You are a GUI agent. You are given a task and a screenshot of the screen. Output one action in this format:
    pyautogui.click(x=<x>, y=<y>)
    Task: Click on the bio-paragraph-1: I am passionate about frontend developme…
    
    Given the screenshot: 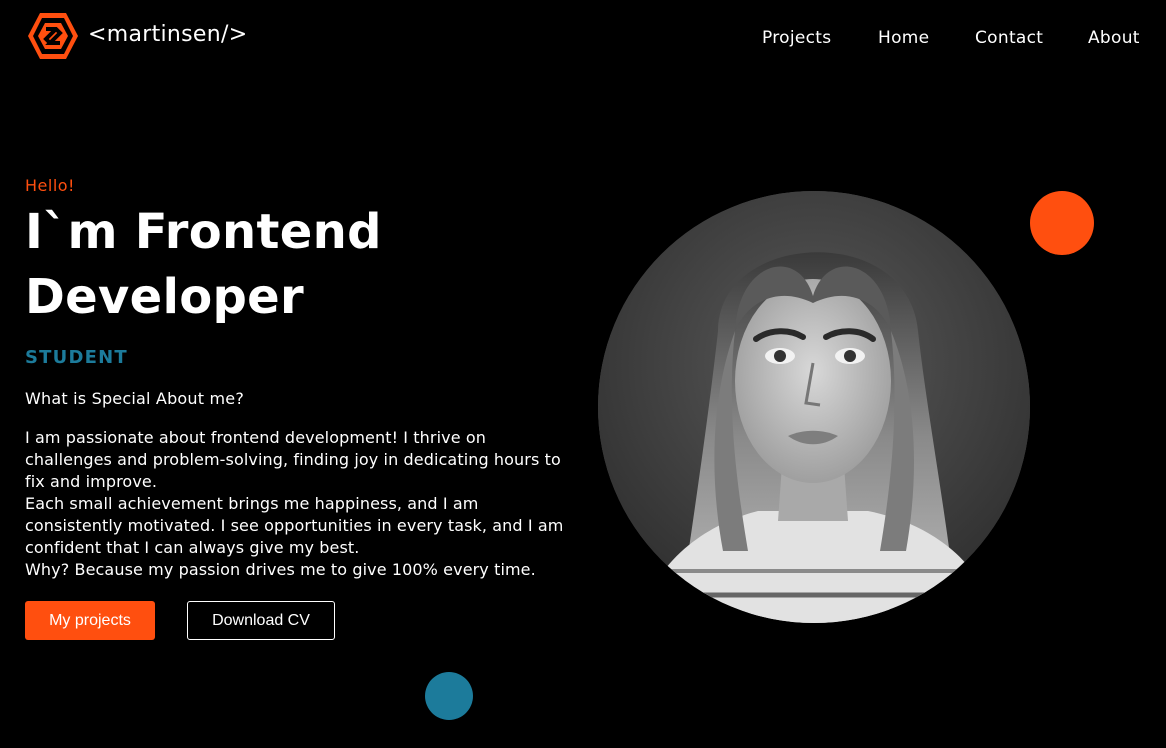 What is the action you would take?
    pyautogui.click(x=293, y=459)
    